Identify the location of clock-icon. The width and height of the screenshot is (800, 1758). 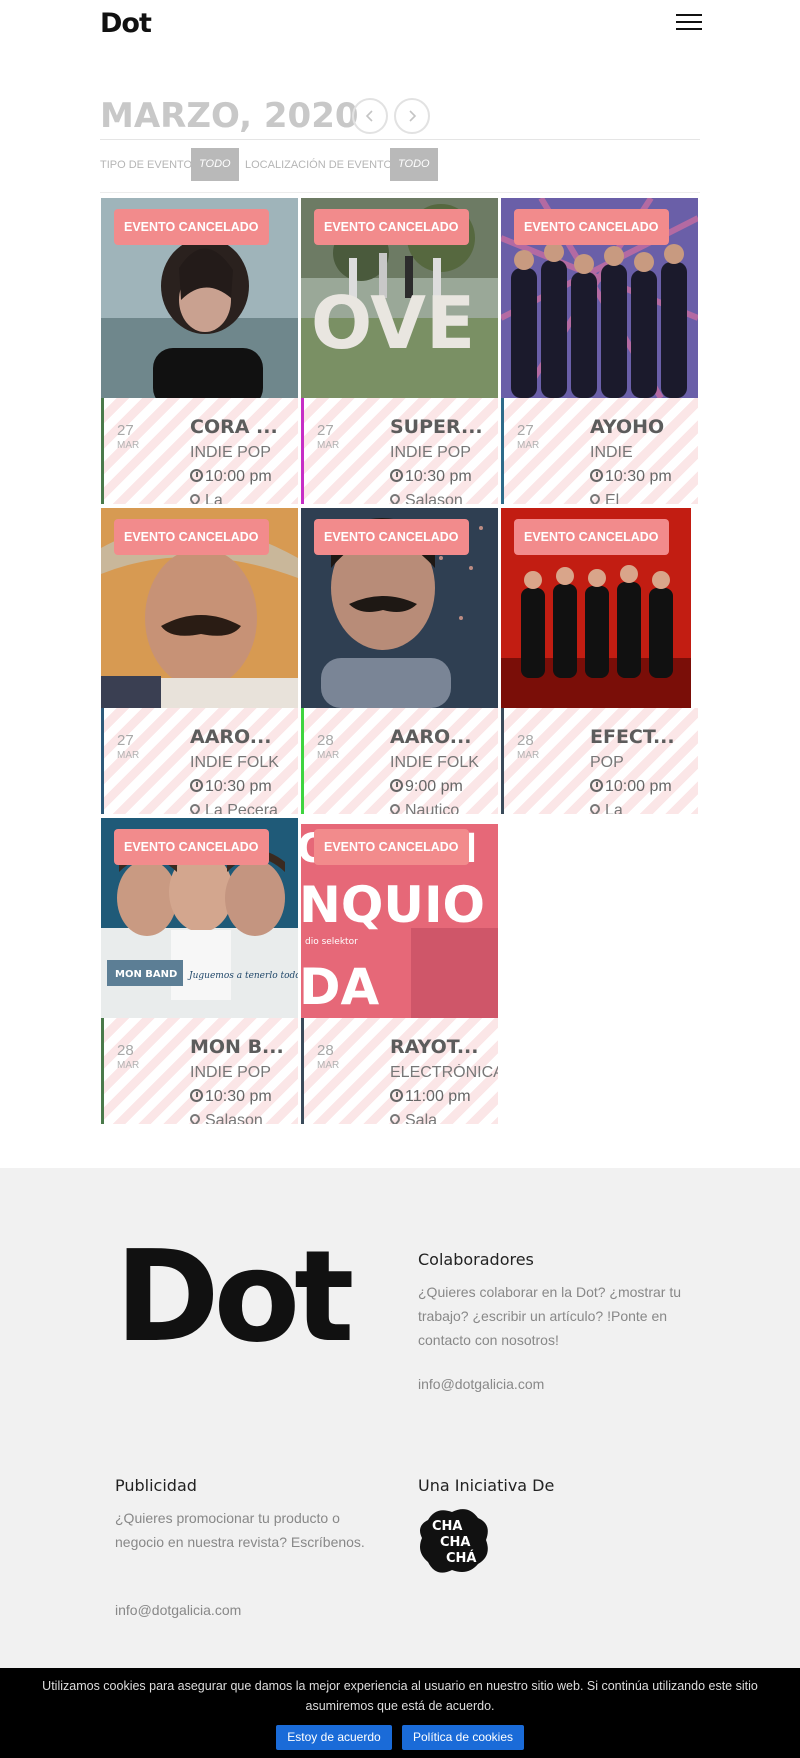
(196, 785).